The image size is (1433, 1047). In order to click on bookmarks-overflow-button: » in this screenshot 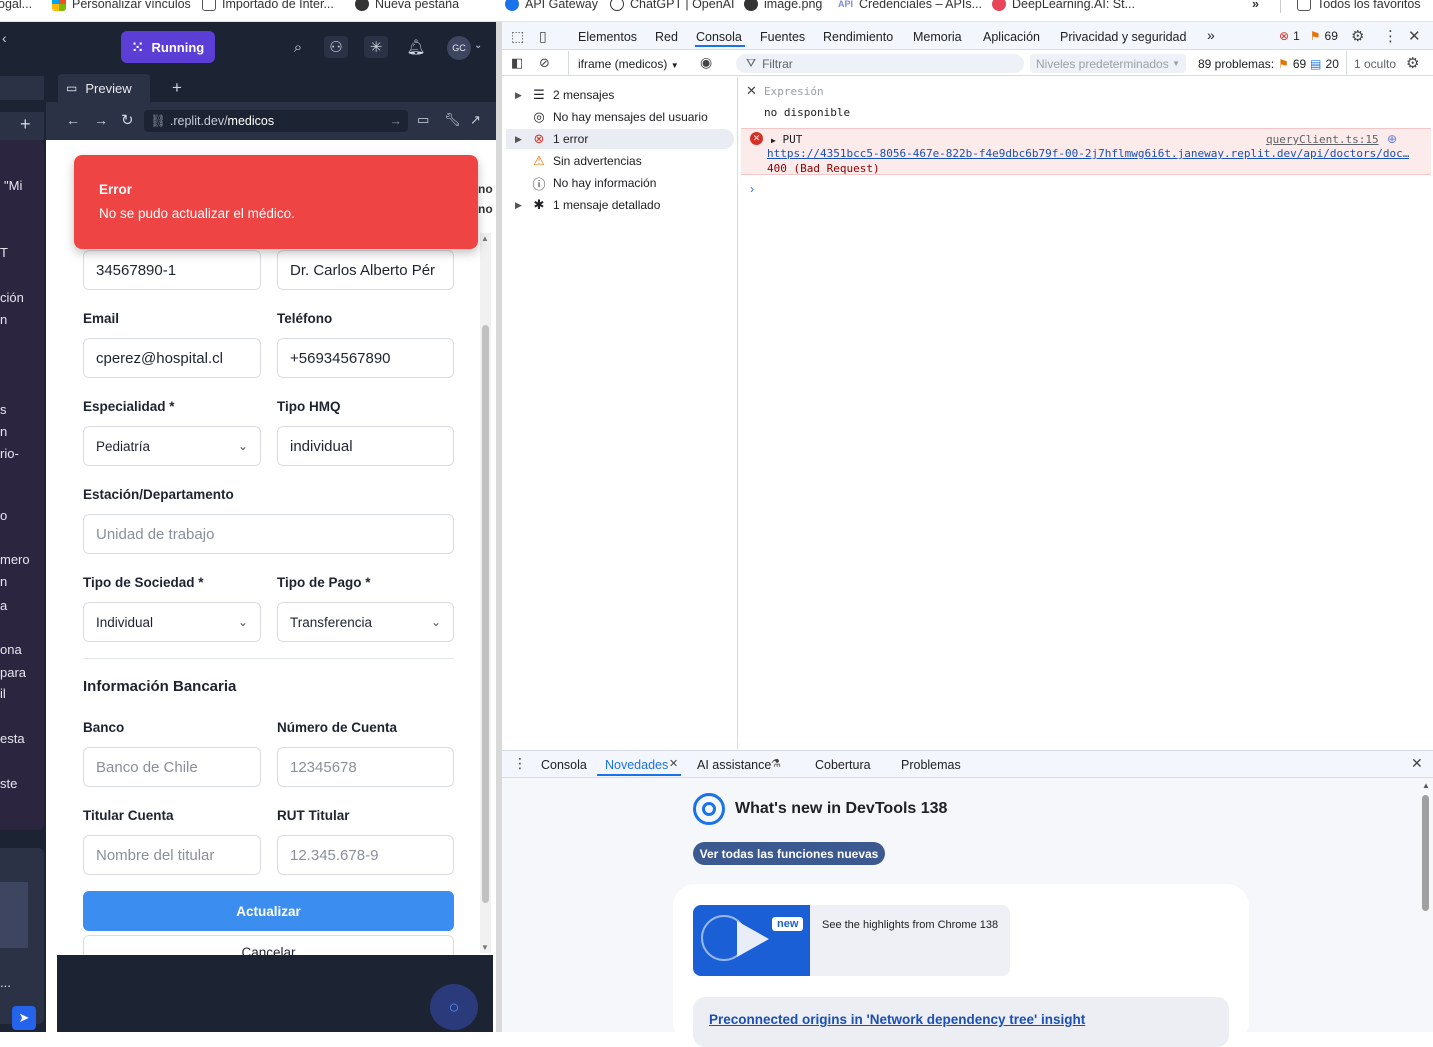, I will do `click(1255, 6)`.